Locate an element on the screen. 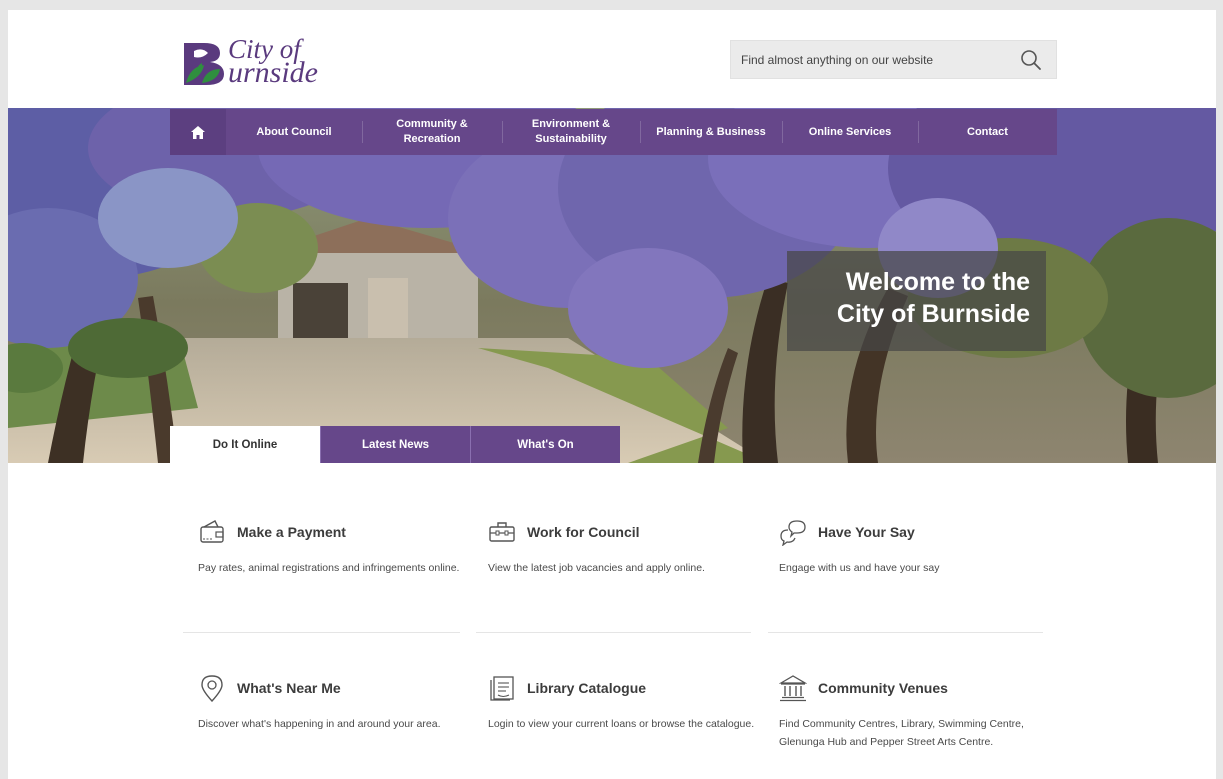 Image resolution: width=1223 pixels, height=779 pixels. tab-whats-on: What's On is located at coordinates (545, 444).